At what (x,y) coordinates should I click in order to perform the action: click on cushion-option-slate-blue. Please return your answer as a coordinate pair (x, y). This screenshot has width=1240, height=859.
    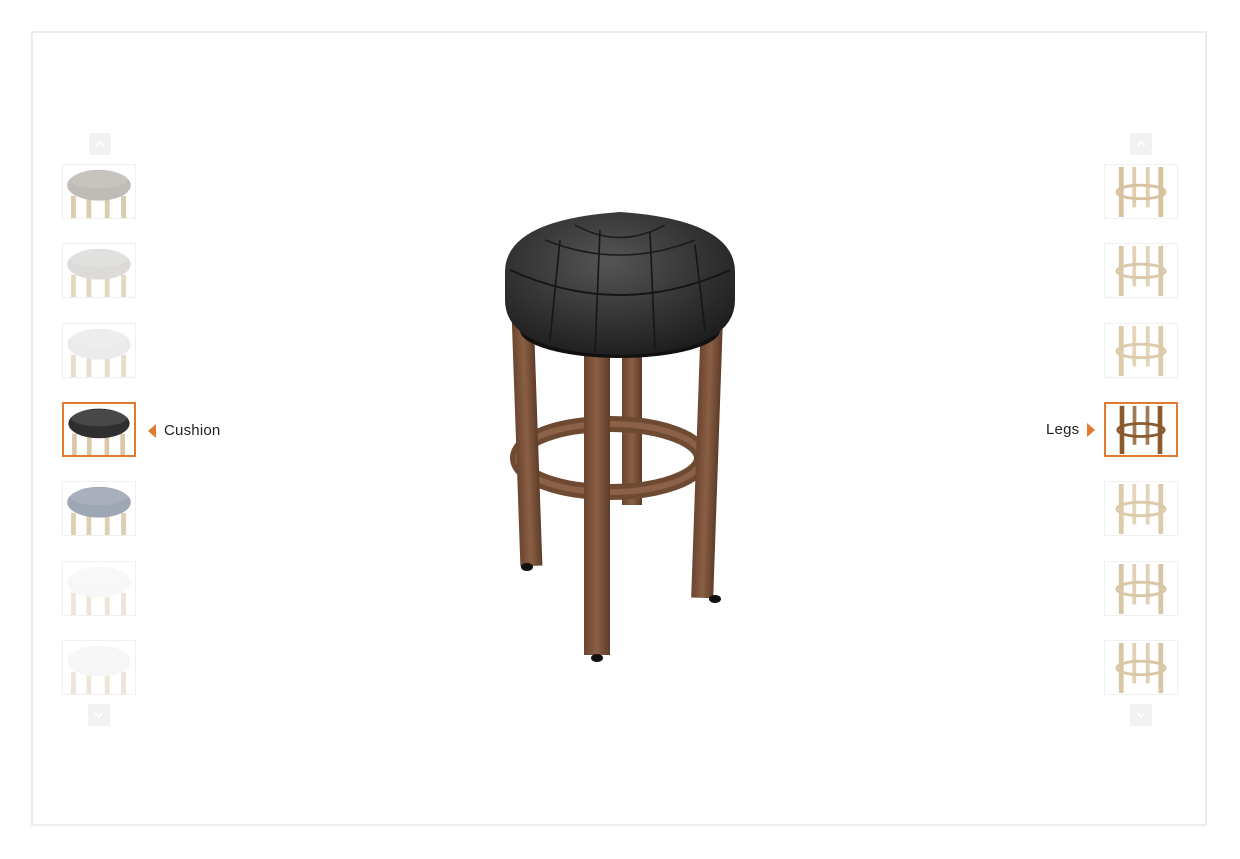
    Looking at the image, I should click on (99, 508).